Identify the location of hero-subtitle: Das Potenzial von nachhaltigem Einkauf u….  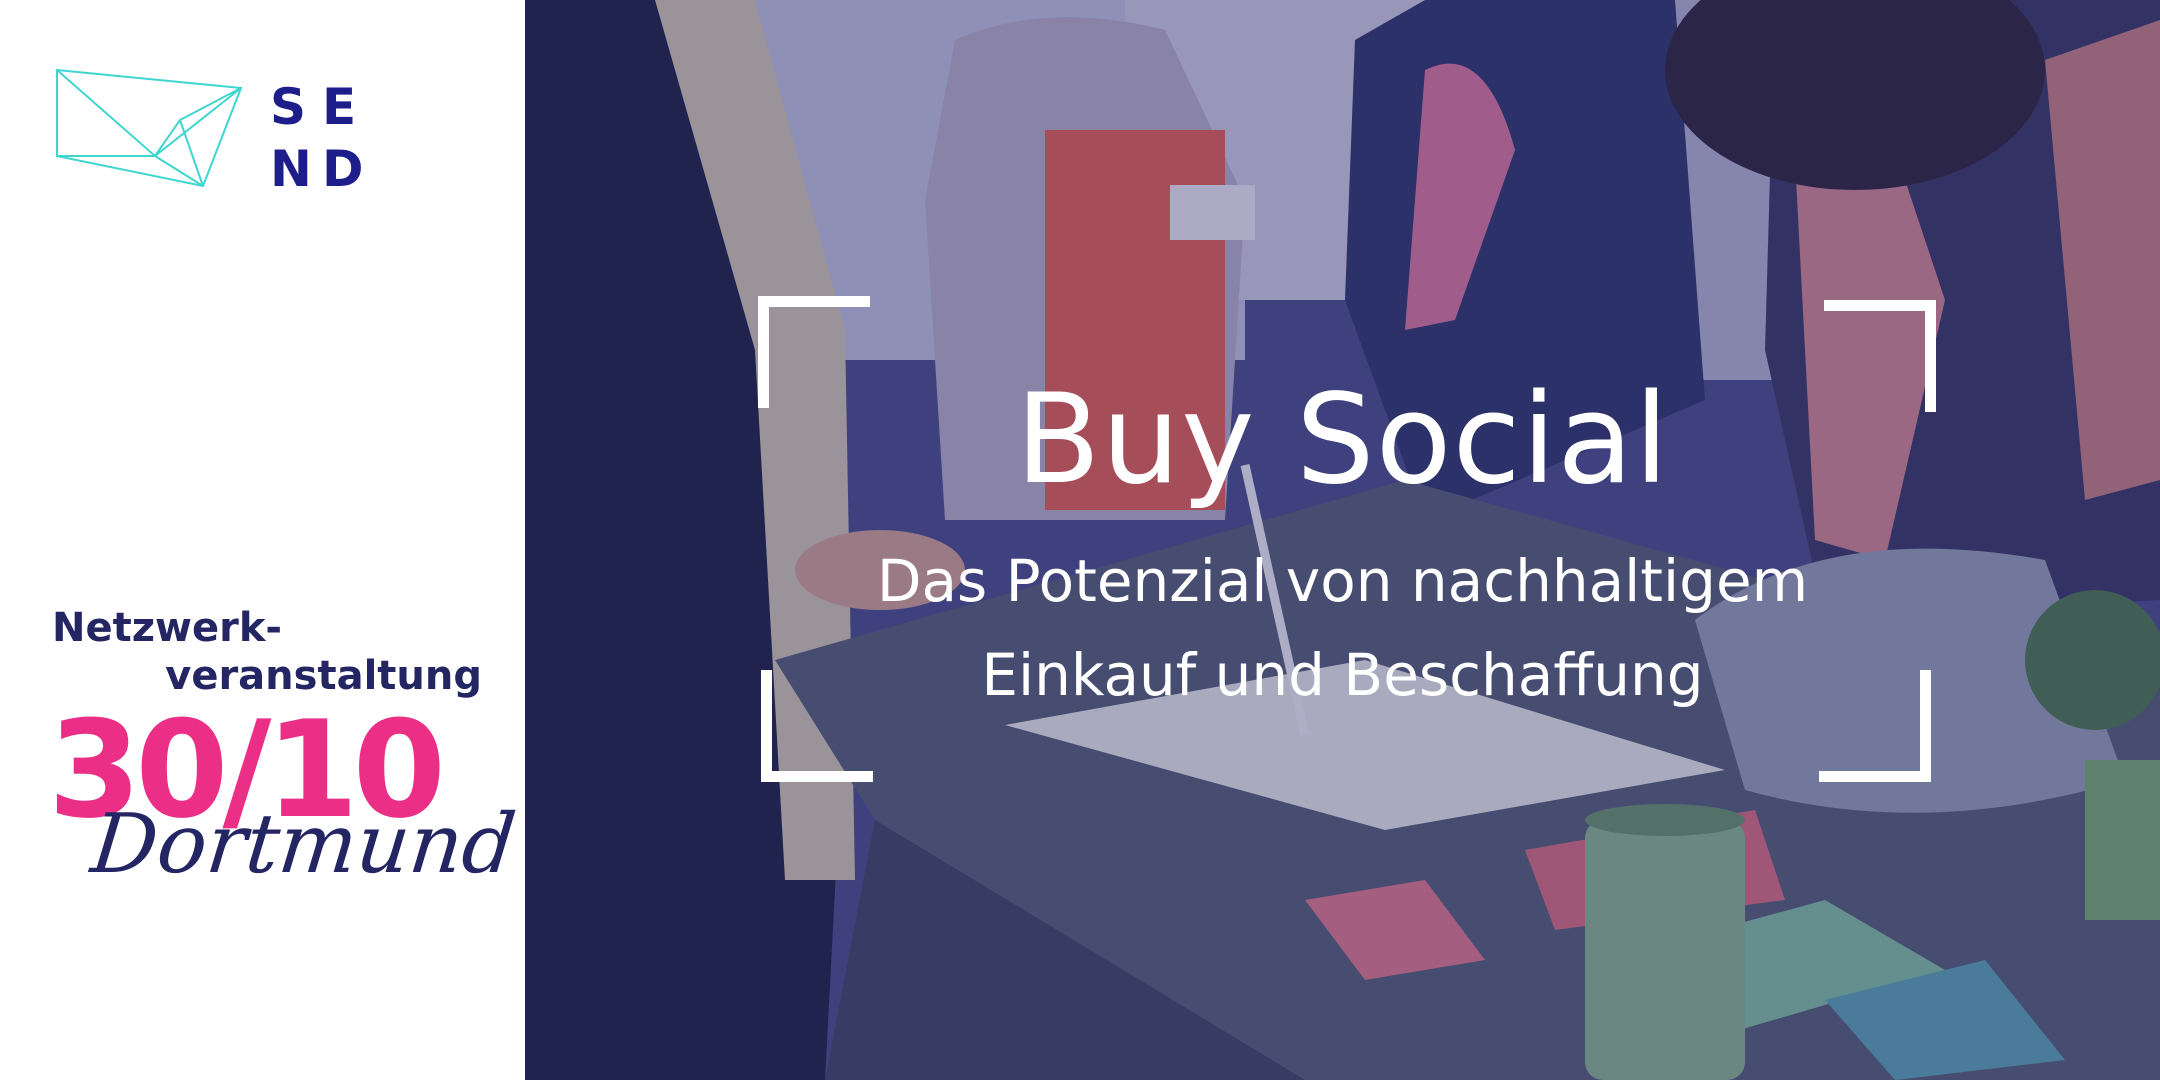
(1342, 628).